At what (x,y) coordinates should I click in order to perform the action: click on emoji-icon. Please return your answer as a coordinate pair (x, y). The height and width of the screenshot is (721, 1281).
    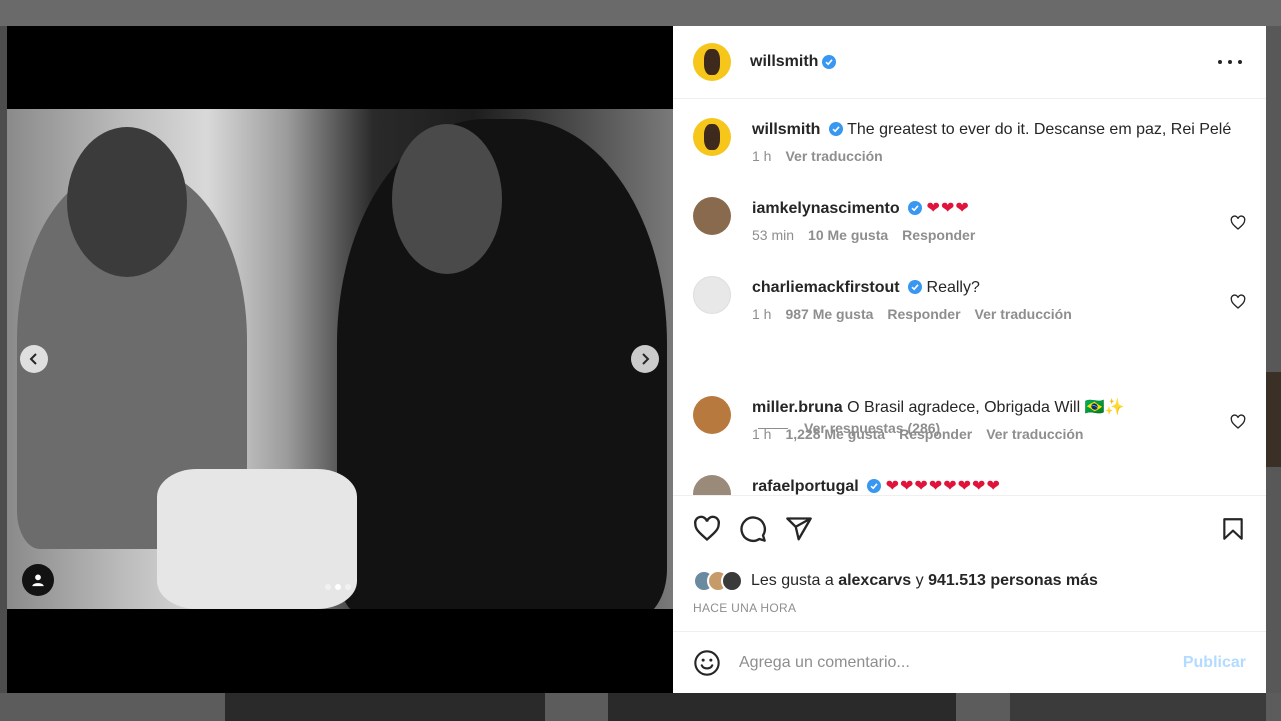
    Looking at the image, I should click on (707, 663).